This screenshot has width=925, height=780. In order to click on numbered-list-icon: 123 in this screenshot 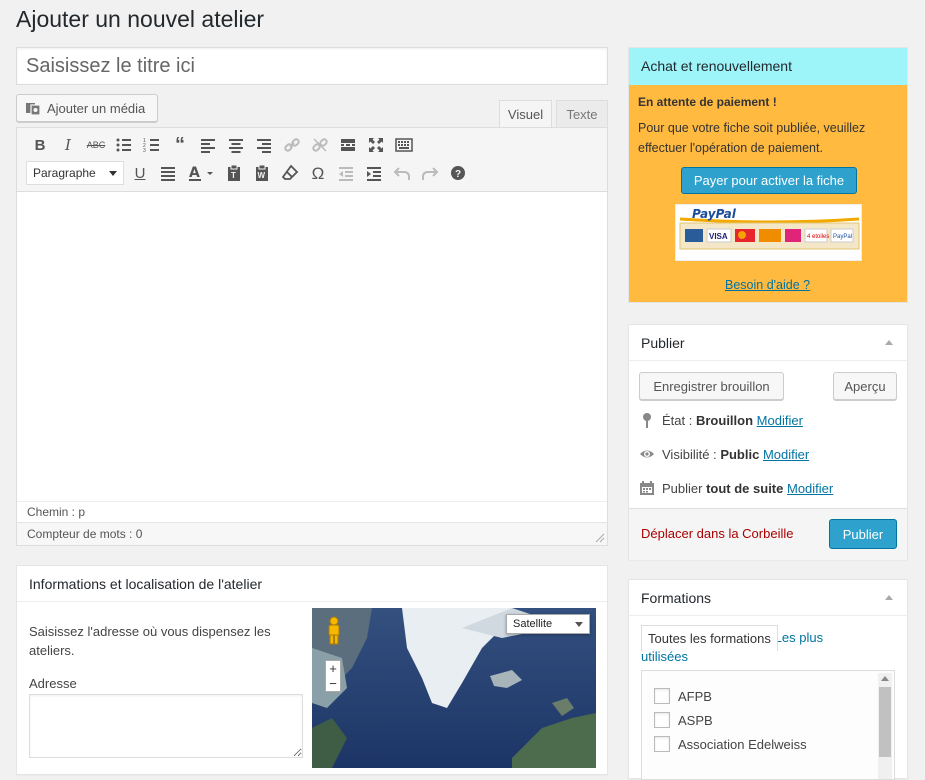, I will do `click(152, 145)`.